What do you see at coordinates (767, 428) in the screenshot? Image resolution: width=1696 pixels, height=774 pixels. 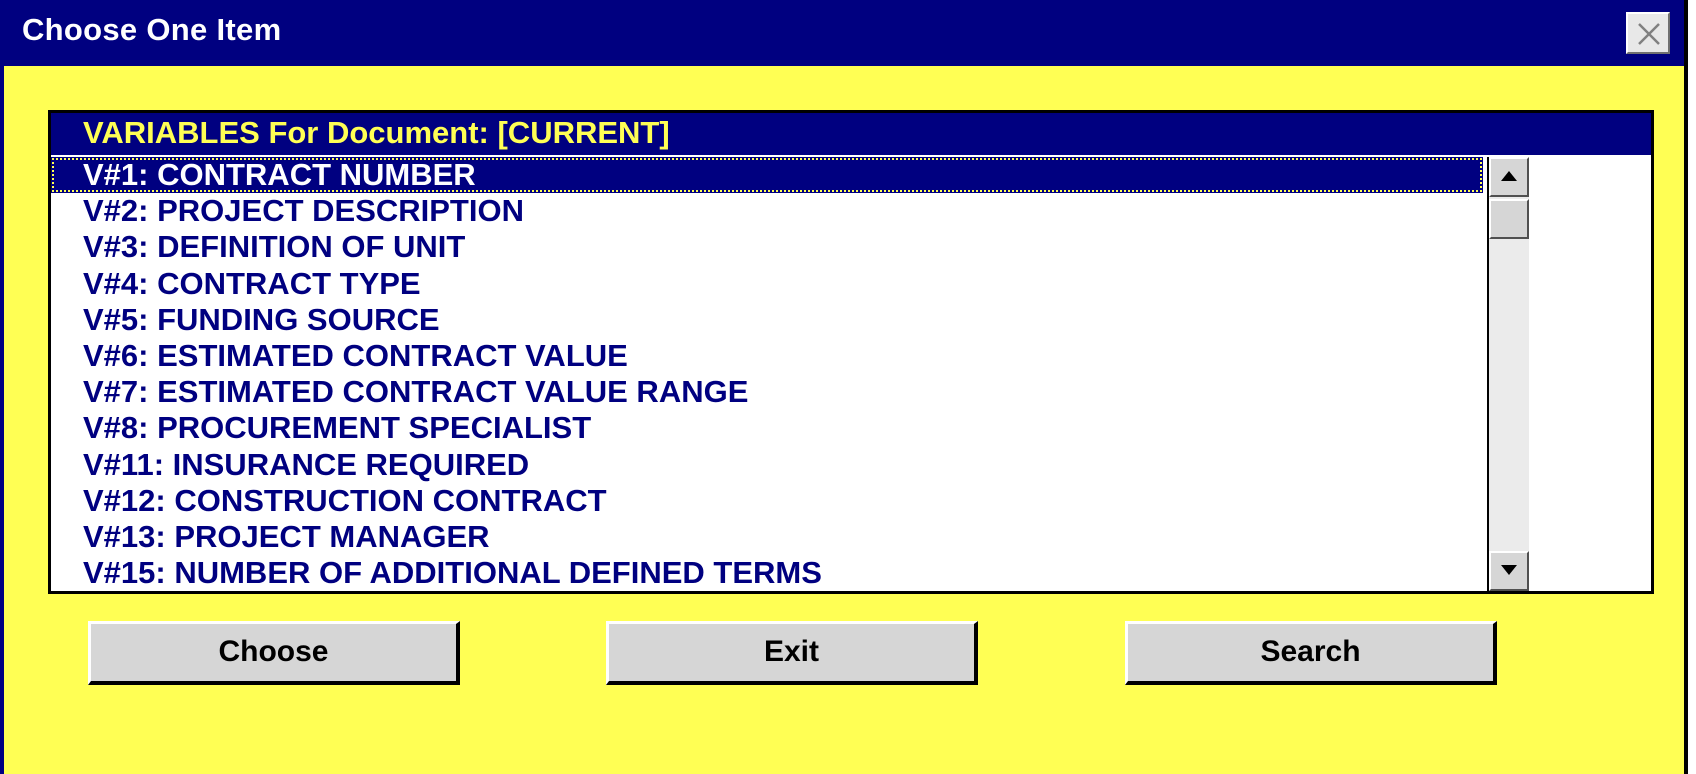 I see `list-item: V#8: PROCUREMENT SPECIALIST` at bounding box center [767, 428].